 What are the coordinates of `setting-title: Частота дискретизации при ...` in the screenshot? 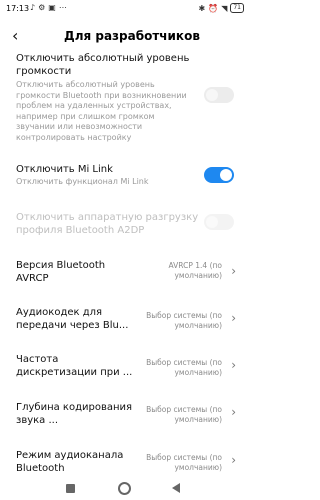 It's located at (74, 366).